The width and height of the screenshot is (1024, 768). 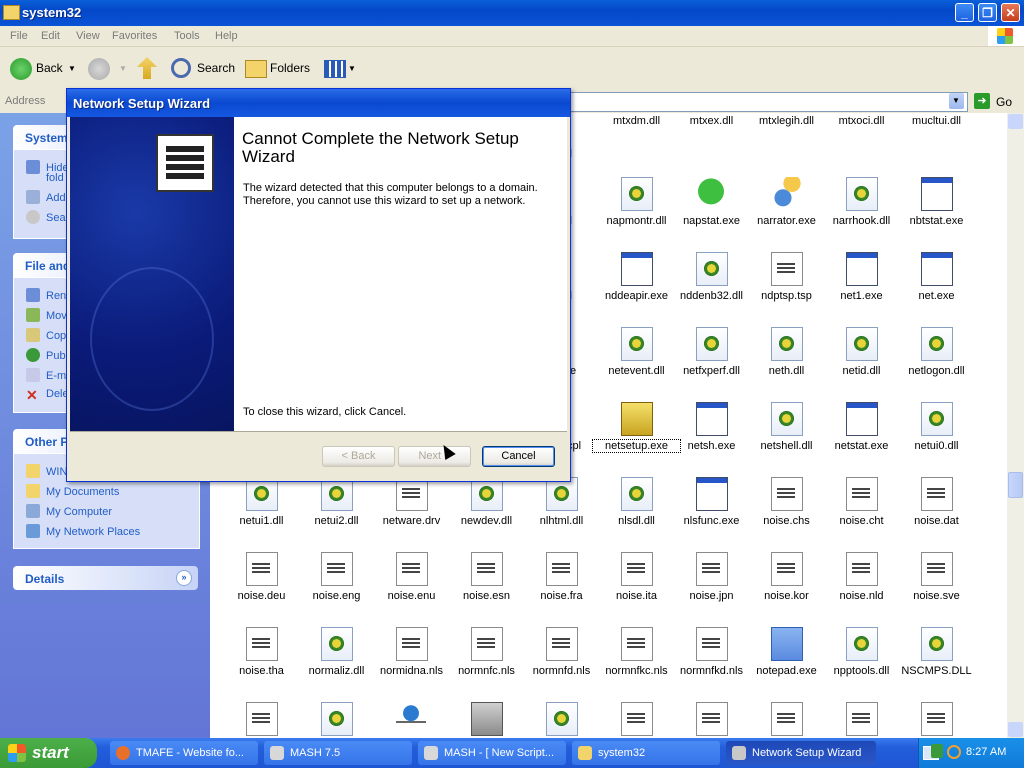 I want to click on file-item: ntdos412.sys, so click(x=786, y=717).